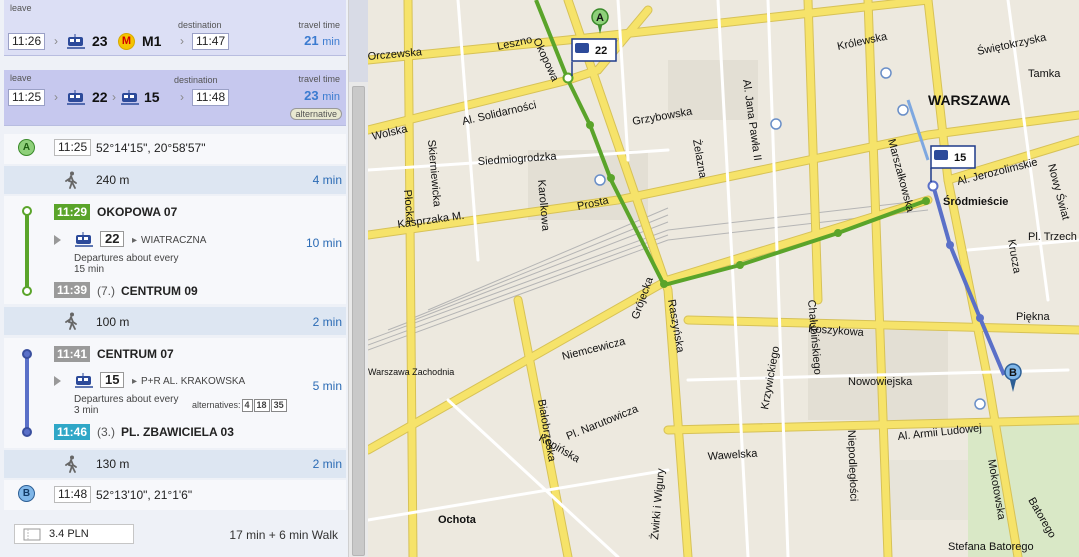 This screenshot has width=1079, height=557. What do you see at coordinates (27, 393) in the screenshot?
I see `route-line-blue` at bounding box center [27, 393].